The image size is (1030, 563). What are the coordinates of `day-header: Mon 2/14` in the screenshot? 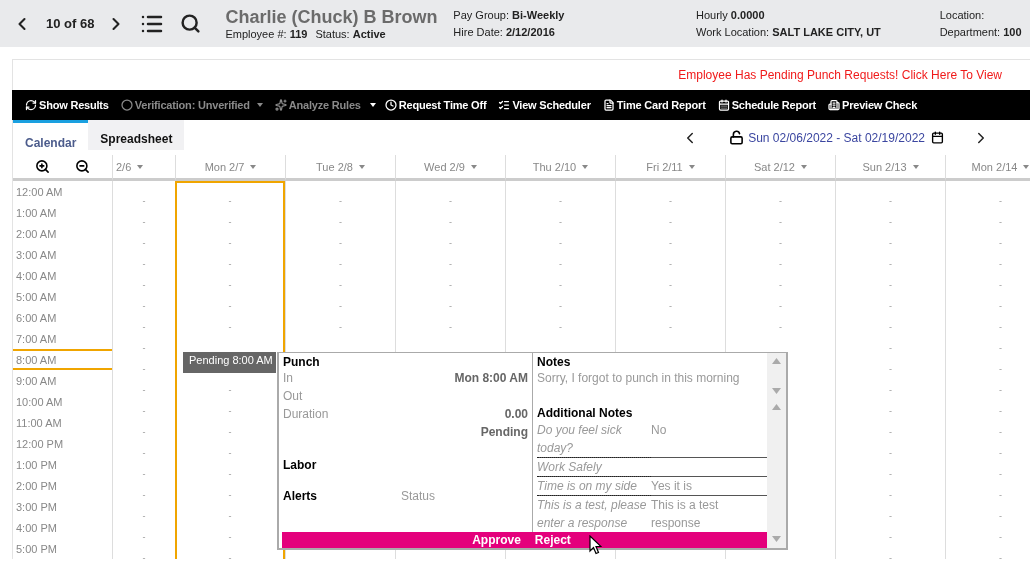 It's located at (994, 166).